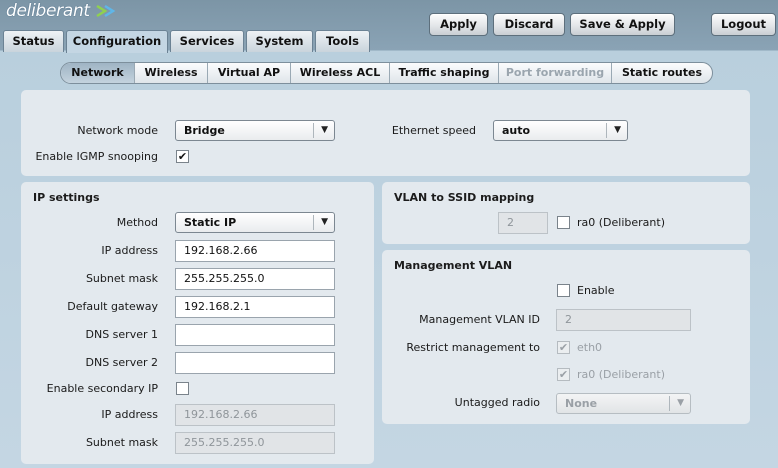  Describe the element at coordinates (255, 130) in the screenshot. I see `network-mode-select: Bridge ▼` at that location.